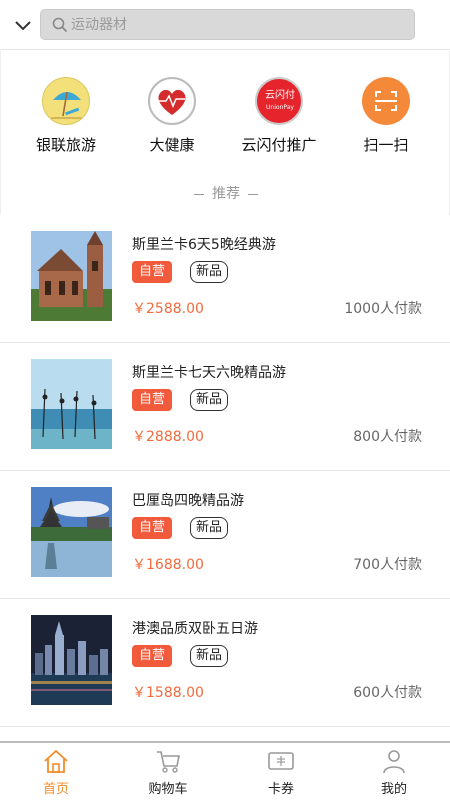 This screenshot has width=450, height=800. What do you see at coordinates (168, 437) in the screenshot?
I see `product-price: ￥2888.00` at bounding box center [168, 437].